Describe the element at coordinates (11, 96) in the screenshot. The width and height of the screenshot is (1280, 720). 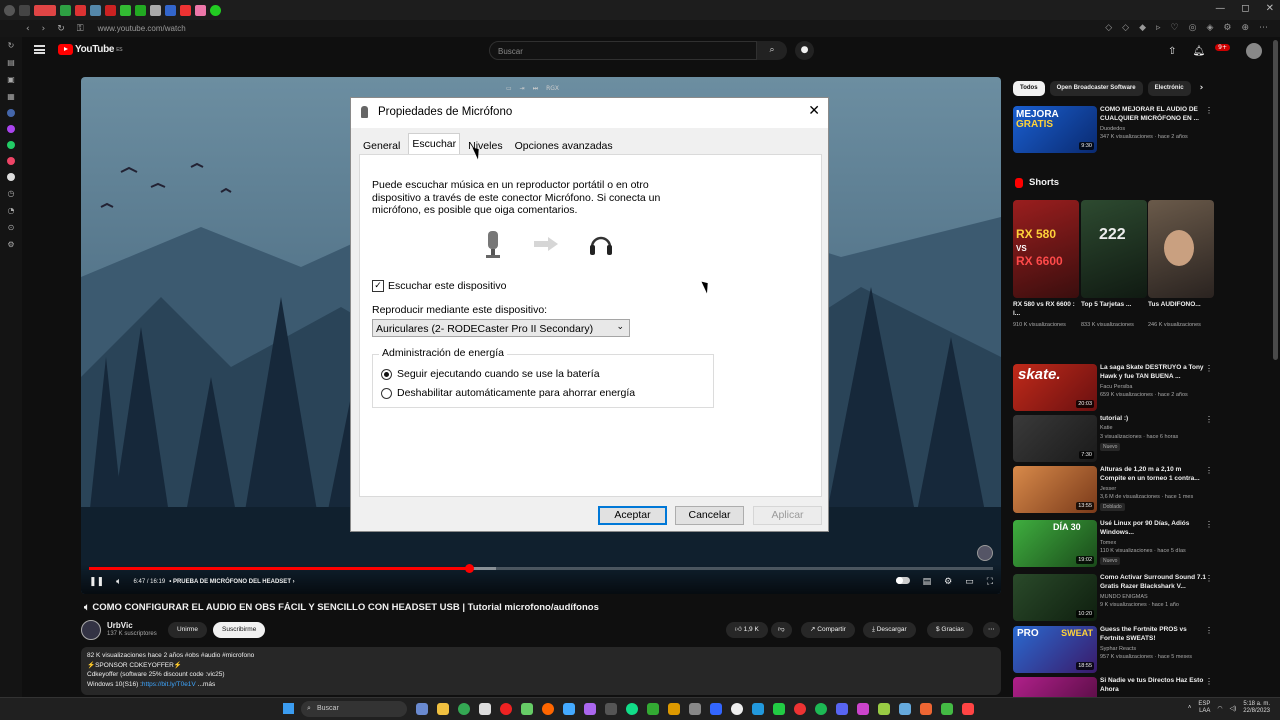
I see `sidebar-icon: ▦` at that location.